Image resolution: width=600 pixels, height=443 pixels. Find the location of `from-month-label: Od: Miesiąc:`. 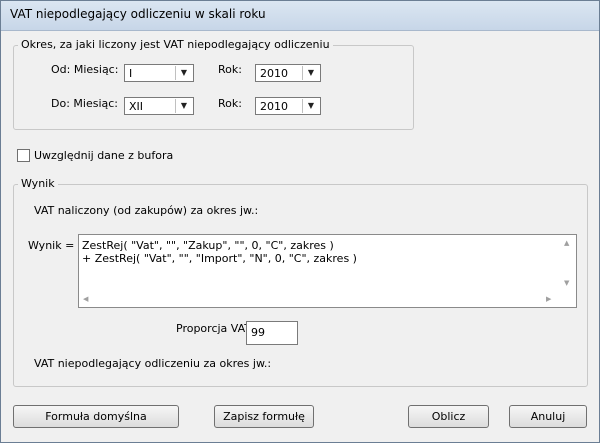

from-month-label: Od: Miesiąc: is located at coordinates (85, 69).